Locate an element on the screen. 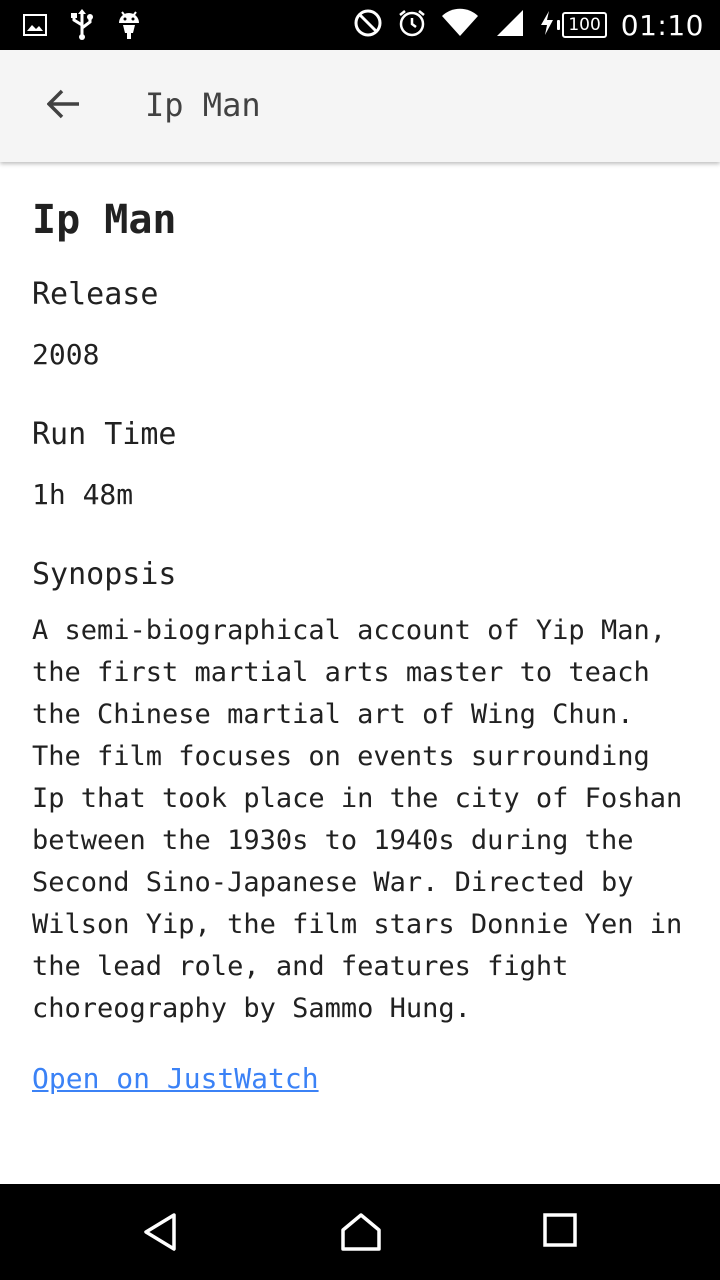  signal-icon is located at coordinates (509, 25).